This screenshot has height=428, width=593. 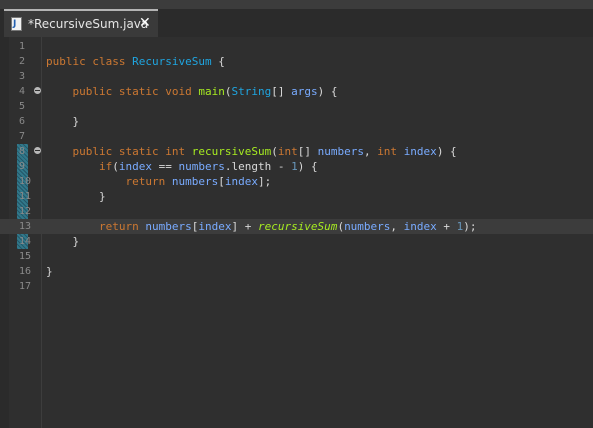 I want to click on line-number: 3, so click(x=22, y=76).